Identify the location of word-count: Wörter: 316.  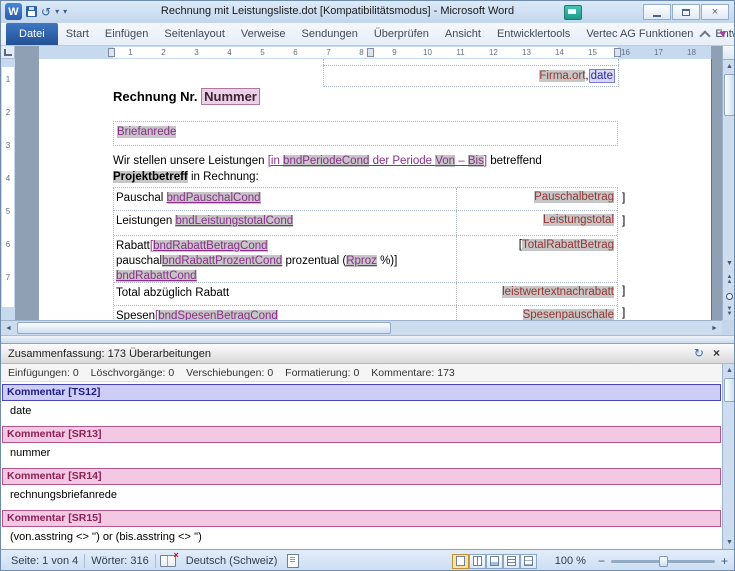
(119, 561).